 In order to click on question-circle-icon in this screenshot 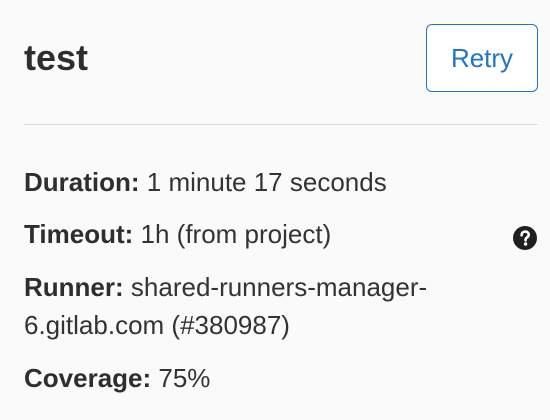, I will do `click(525, 237)`.